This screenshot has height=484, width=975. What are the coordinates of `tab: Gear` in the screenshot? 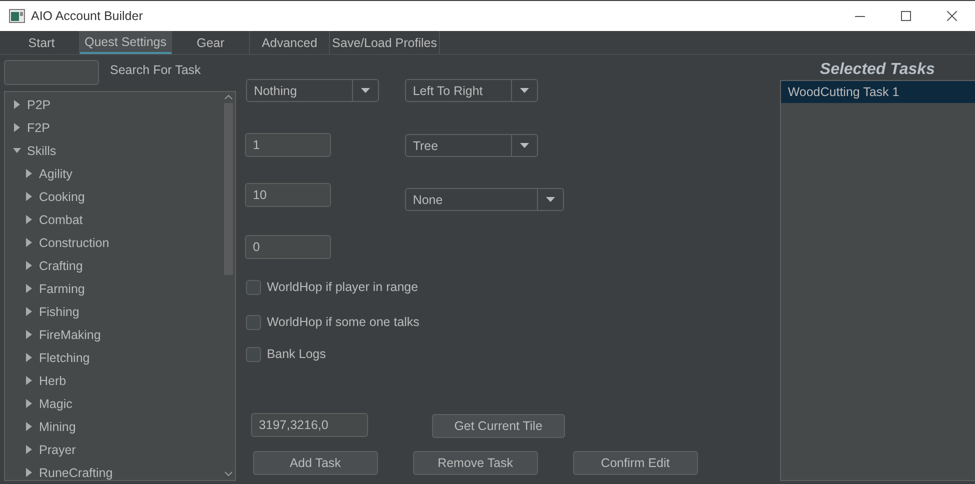 It's located at (211, 42).